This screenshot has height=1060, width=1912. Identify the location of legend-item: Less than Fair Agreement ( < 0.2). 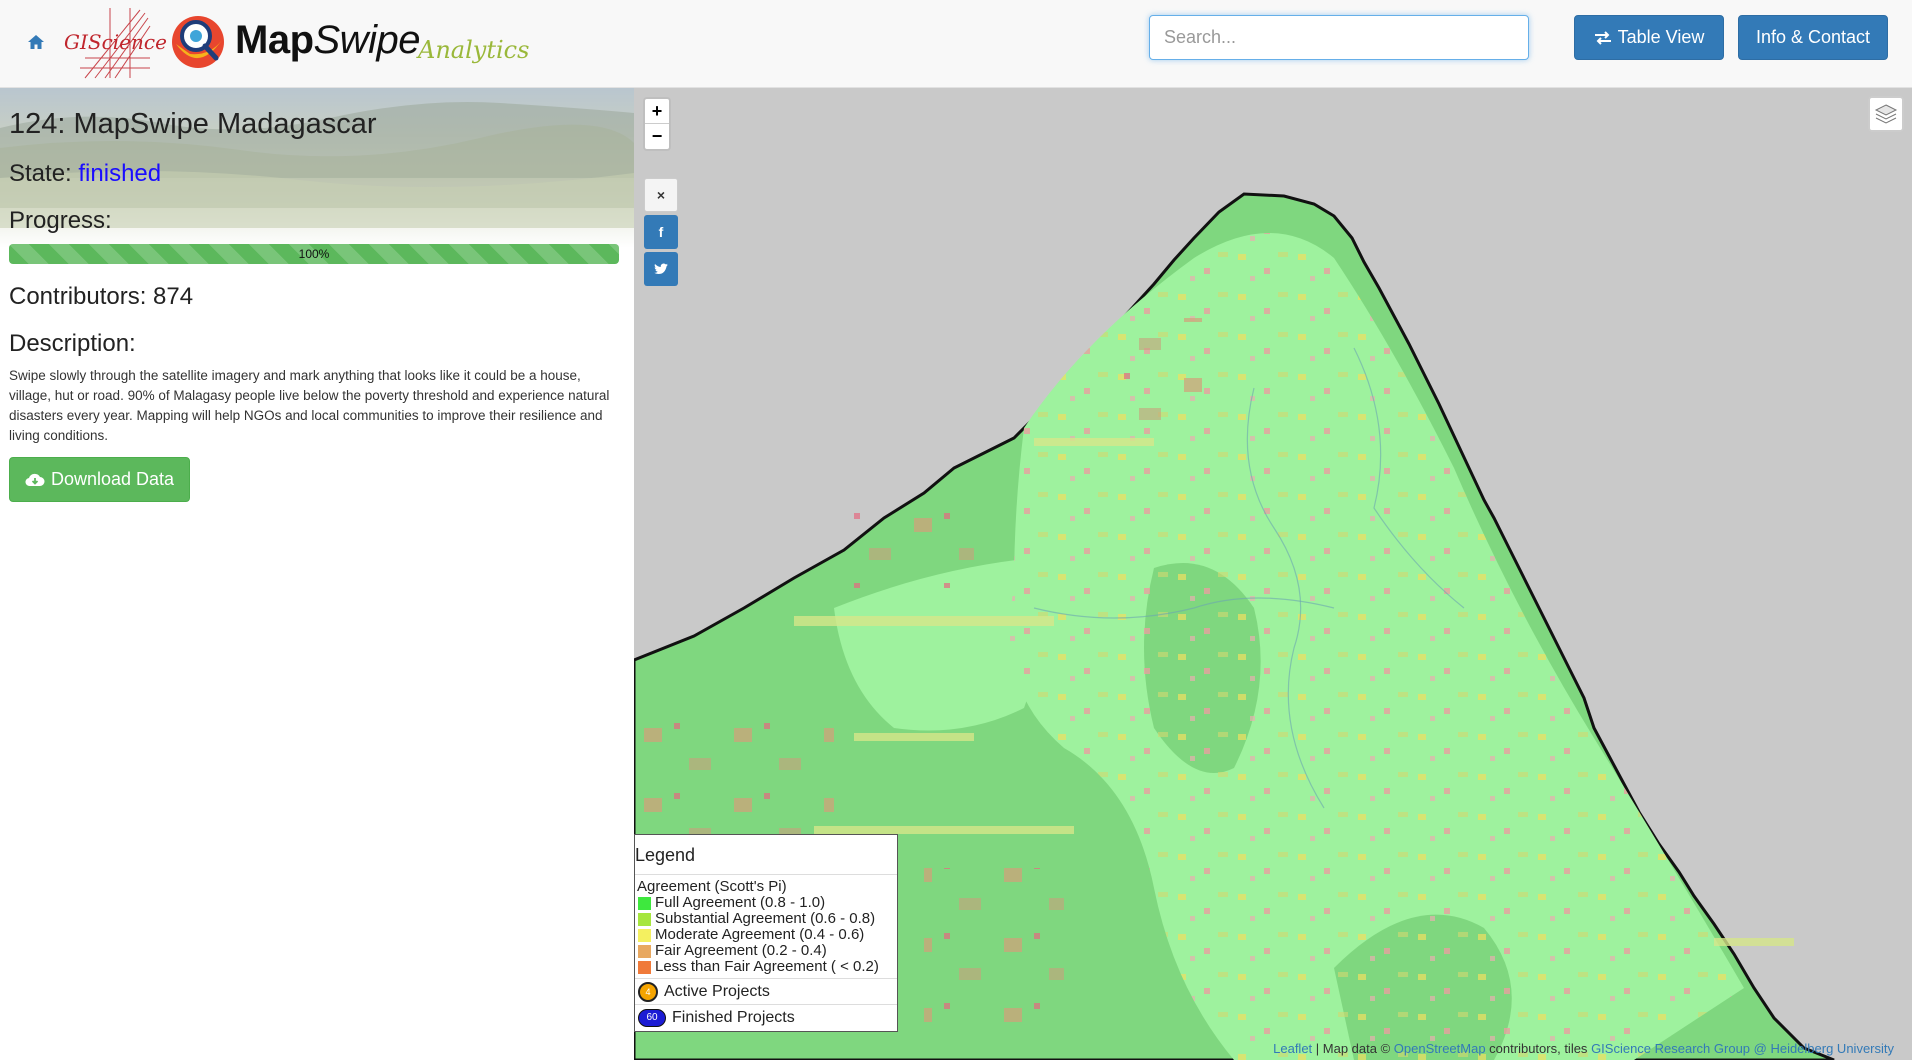
(766, 967).